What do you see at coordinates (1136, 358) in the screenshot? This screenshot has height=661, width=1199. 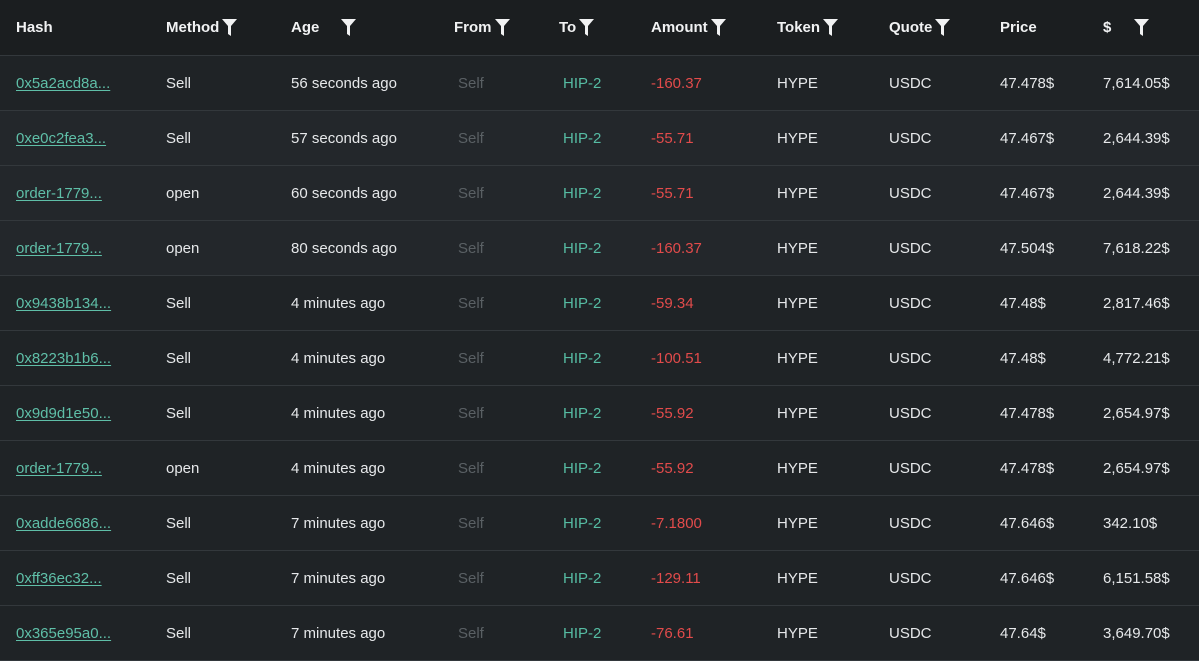 I see `usd-value-cell: 4,772.21$` at bounding box center [1136, 358].